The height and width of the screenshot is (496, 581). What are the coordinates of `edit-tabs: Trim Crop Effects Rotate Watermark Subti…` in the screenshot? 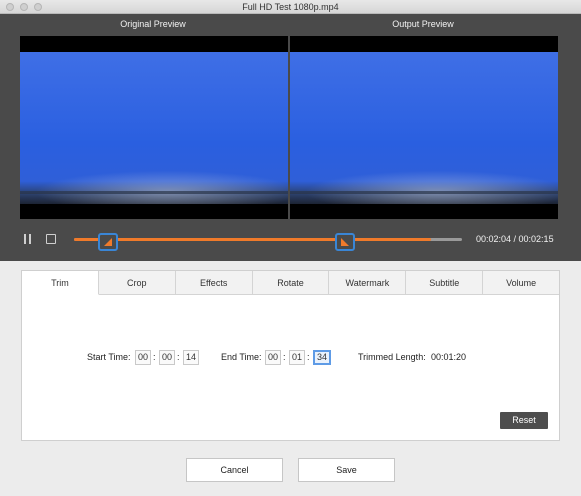 It's located at (291, 283).